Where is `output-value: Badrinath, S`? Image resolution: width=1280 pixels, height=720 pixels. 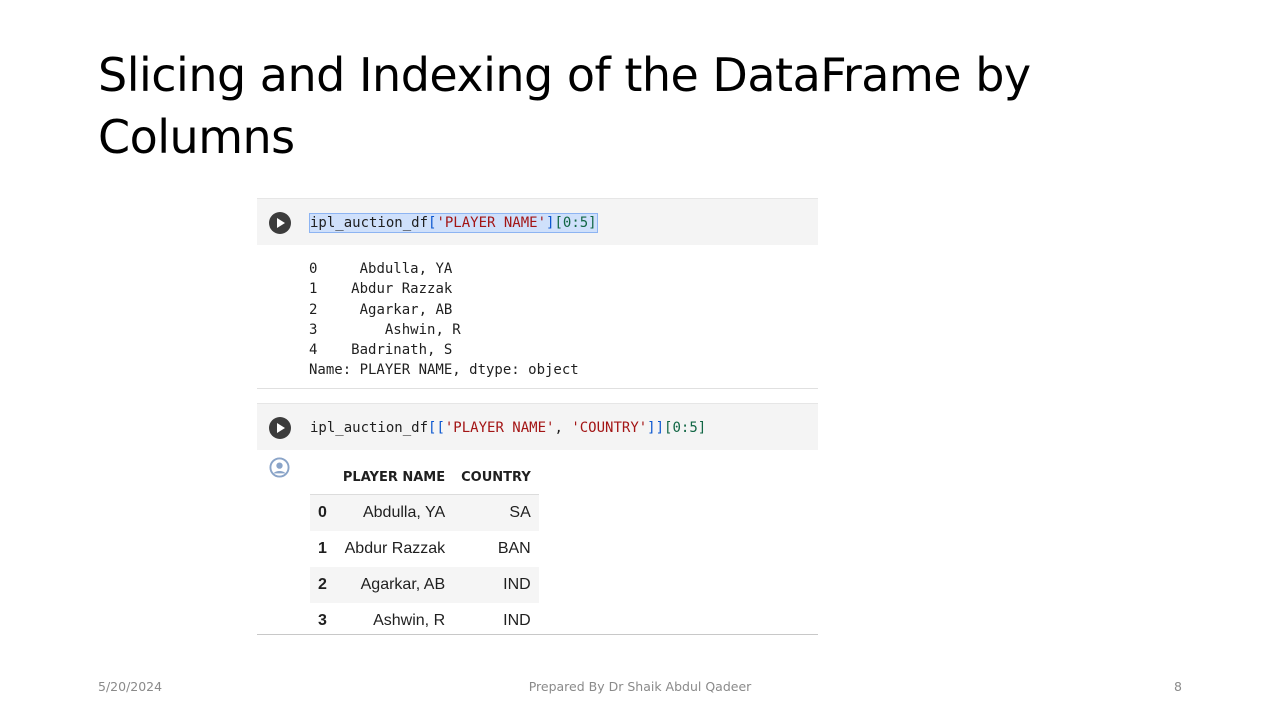 output-value: Badrinath, S is located at coordinates (402, 350).